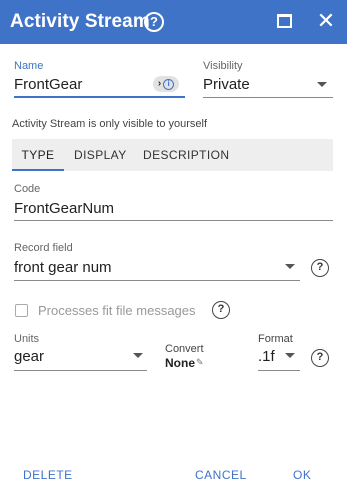 The width and height of the screenshot is (347, 500). What do you see at coordinates (180, 363) in the screenshot?
I see `convert-value: None` at bounding box center [180, 363].